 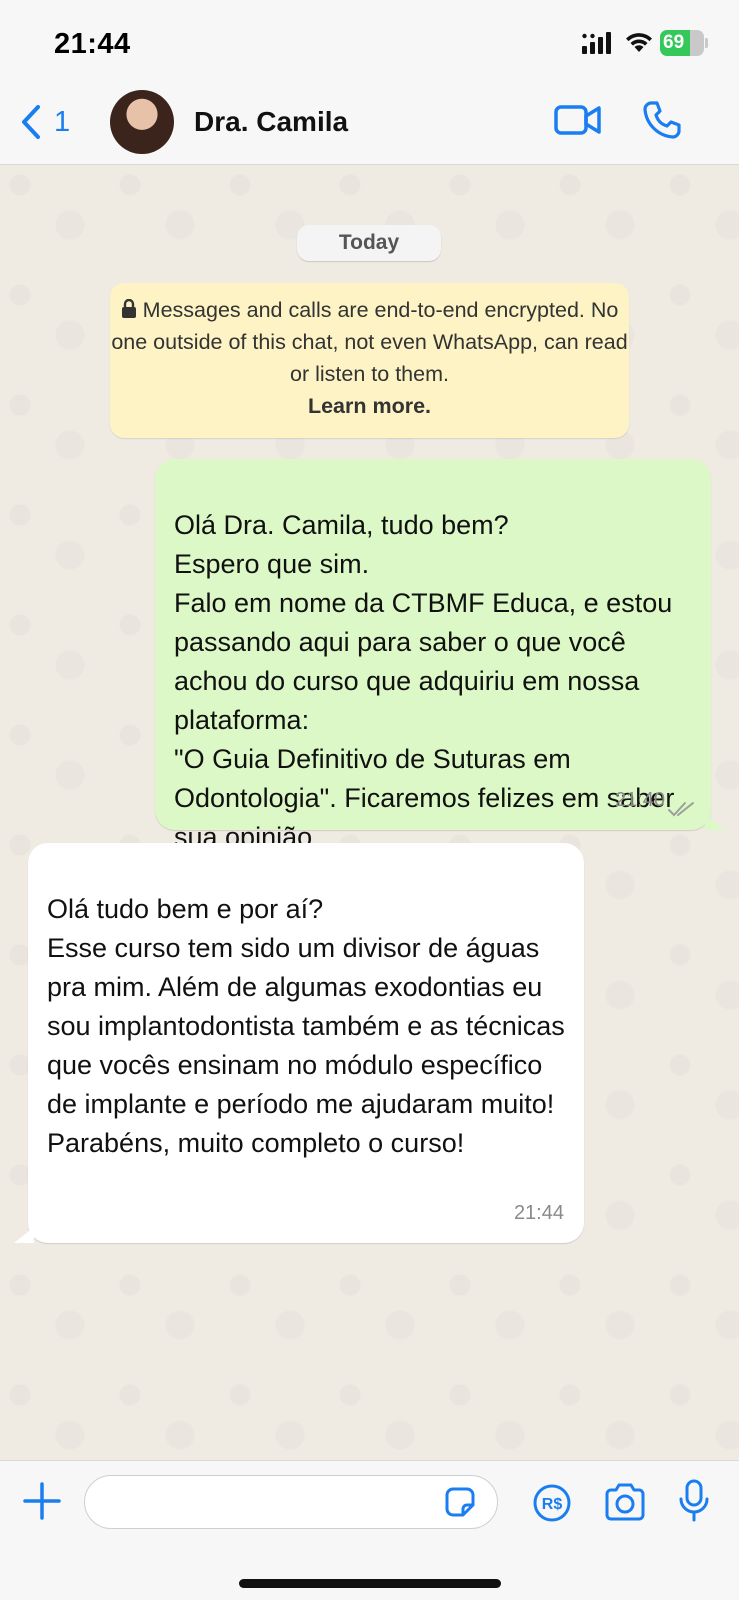 I want to click on battery-icon: 69, so click(x=684, y=43).